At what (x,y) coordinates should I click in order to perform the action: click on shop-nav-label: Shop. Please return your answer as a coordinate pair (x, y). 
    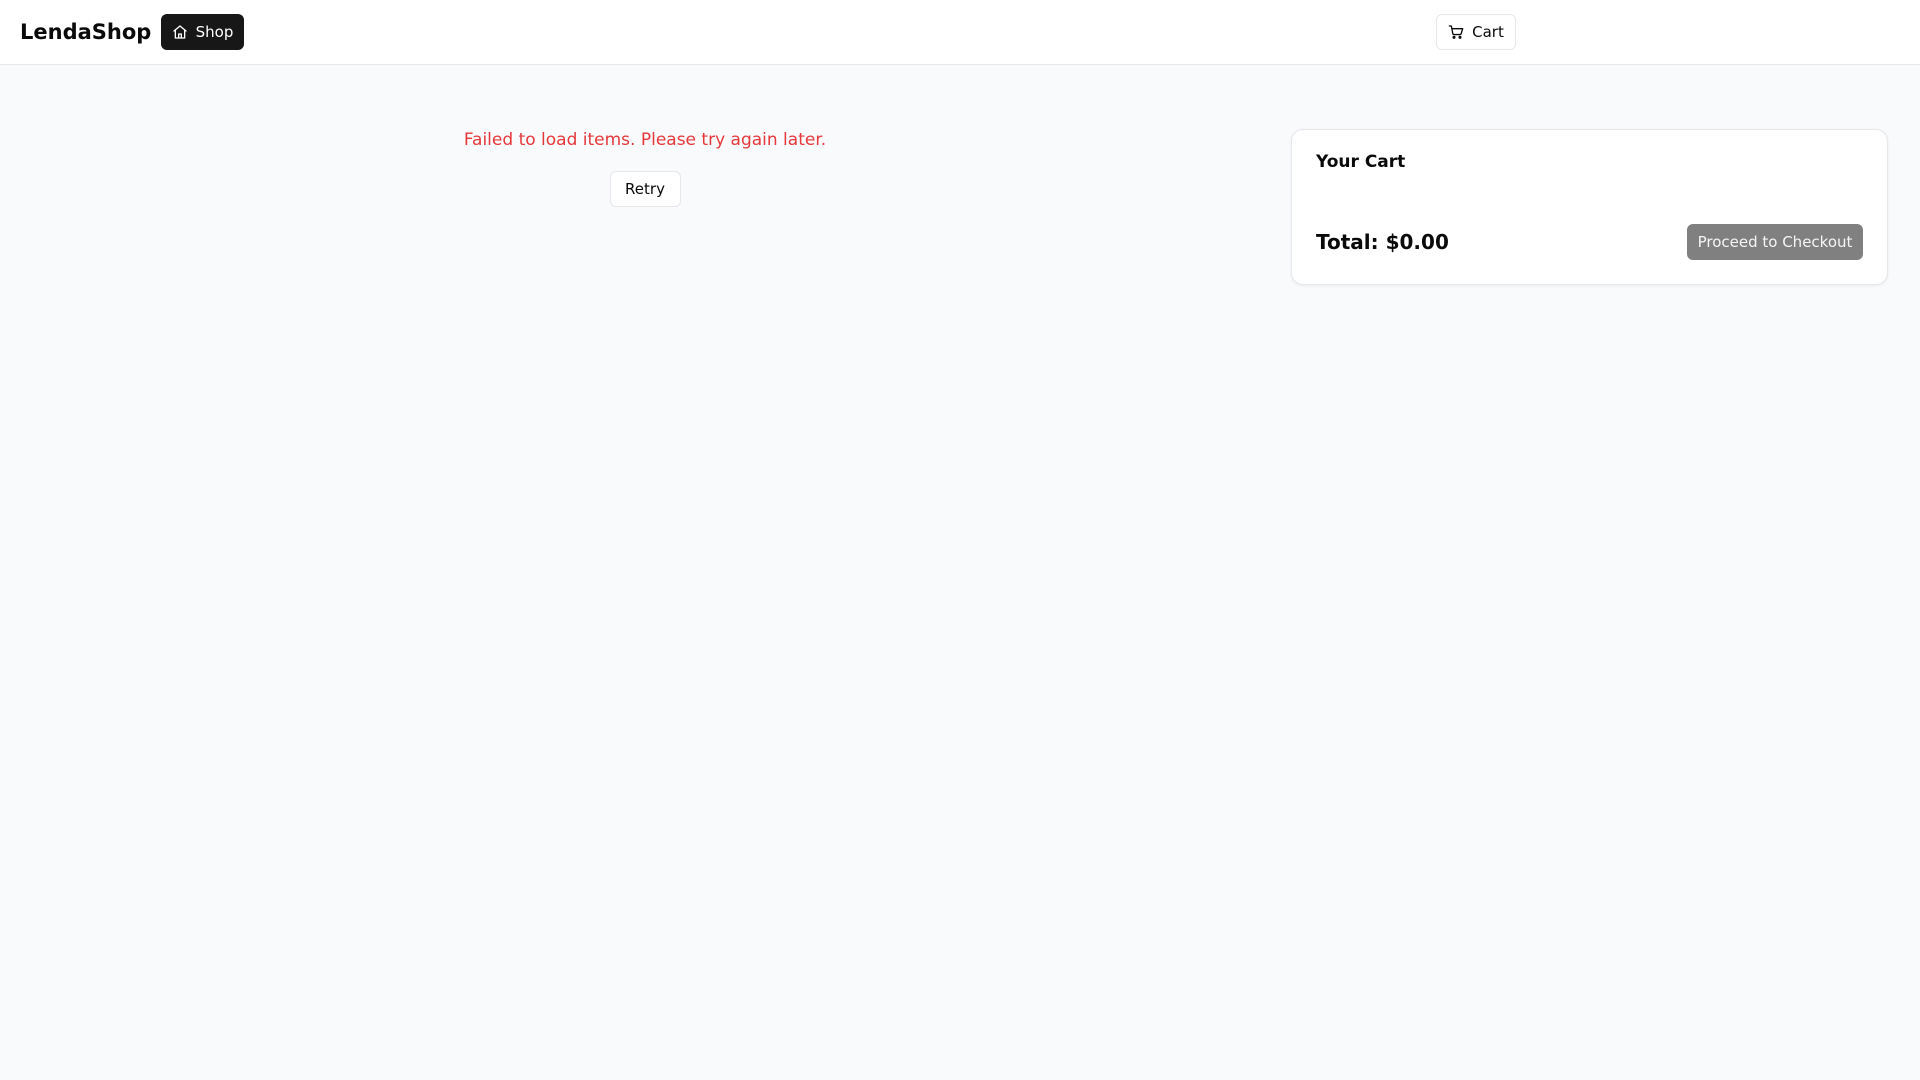
    Looking at the image, I should click on (214, 32).